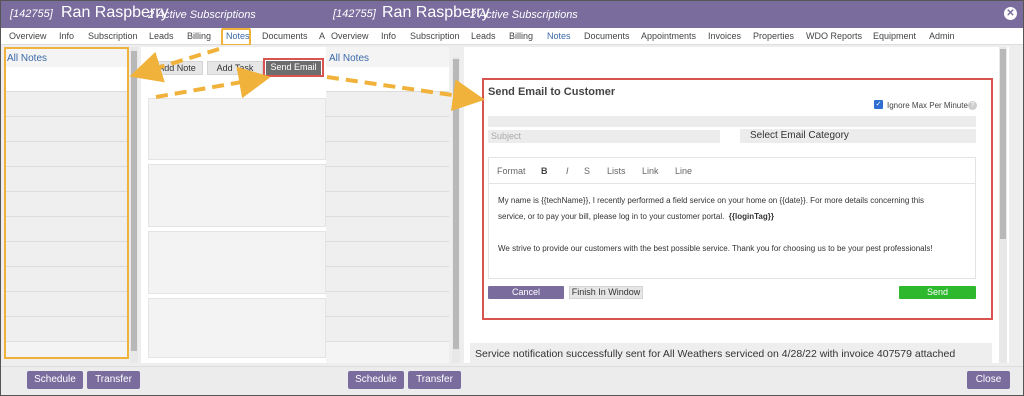 Image resolution: width=1024 pixels, height=396 pixels. I want to click on right-list-scrollbar, so click(456, 210).